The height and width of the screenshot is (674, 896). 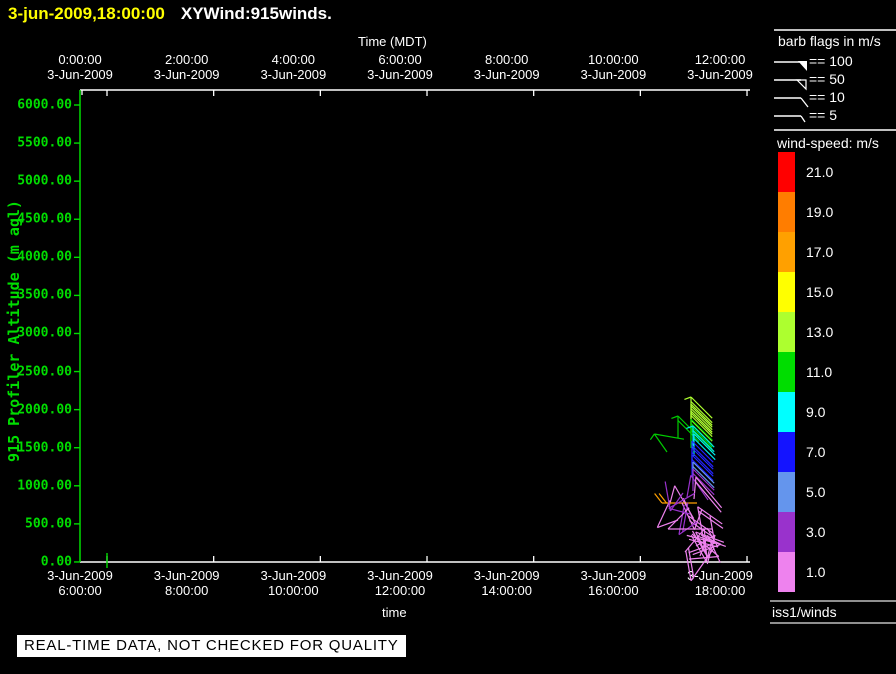 What do you see at coordinates (820, 172) in the screenshot?
I see `colorbar-value: 21.0` at bounding box center [820, 172].